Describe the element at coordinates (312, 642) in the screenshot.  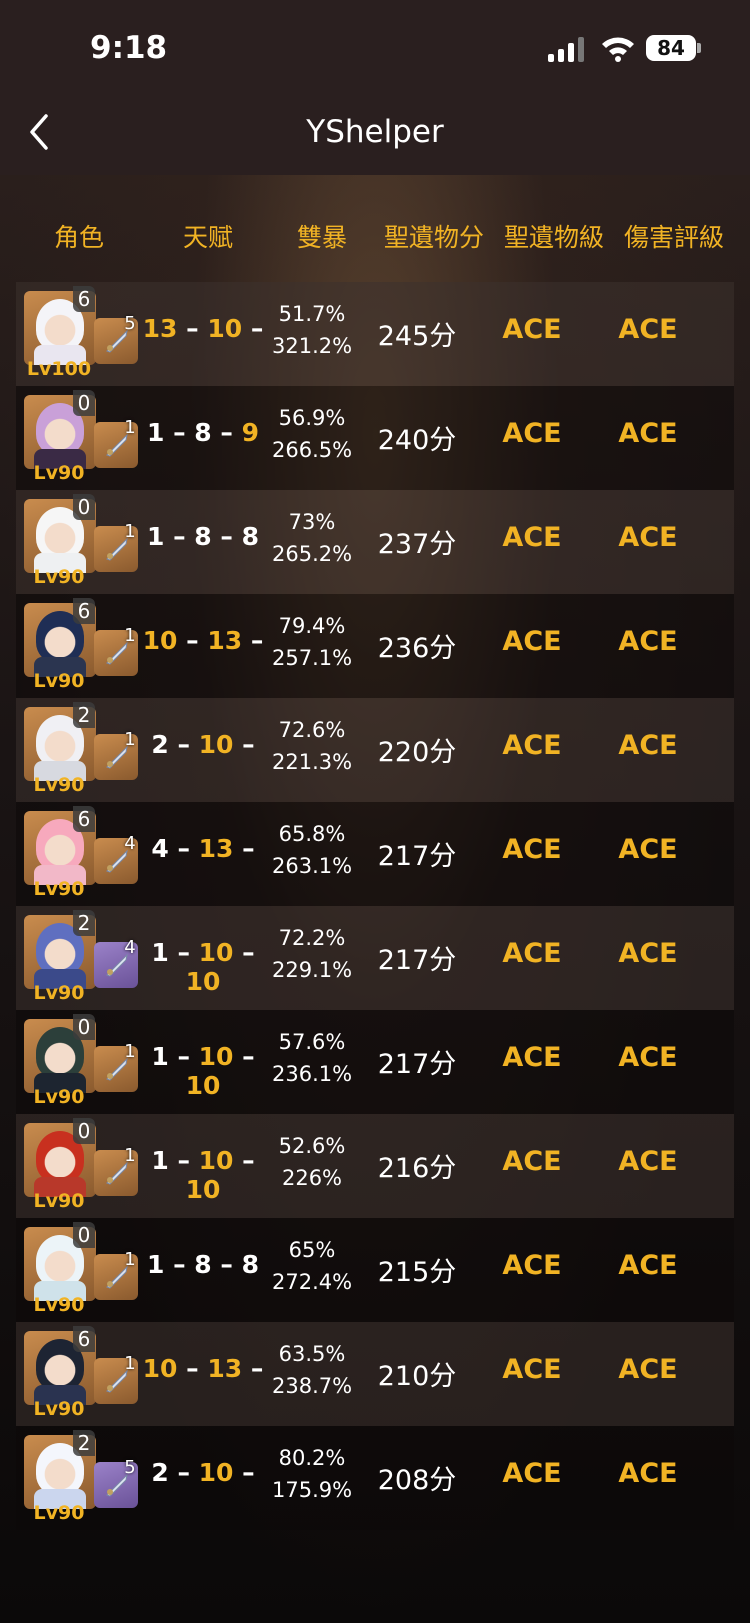
I see `crit-values: 79.4% 257.1%` at that location.